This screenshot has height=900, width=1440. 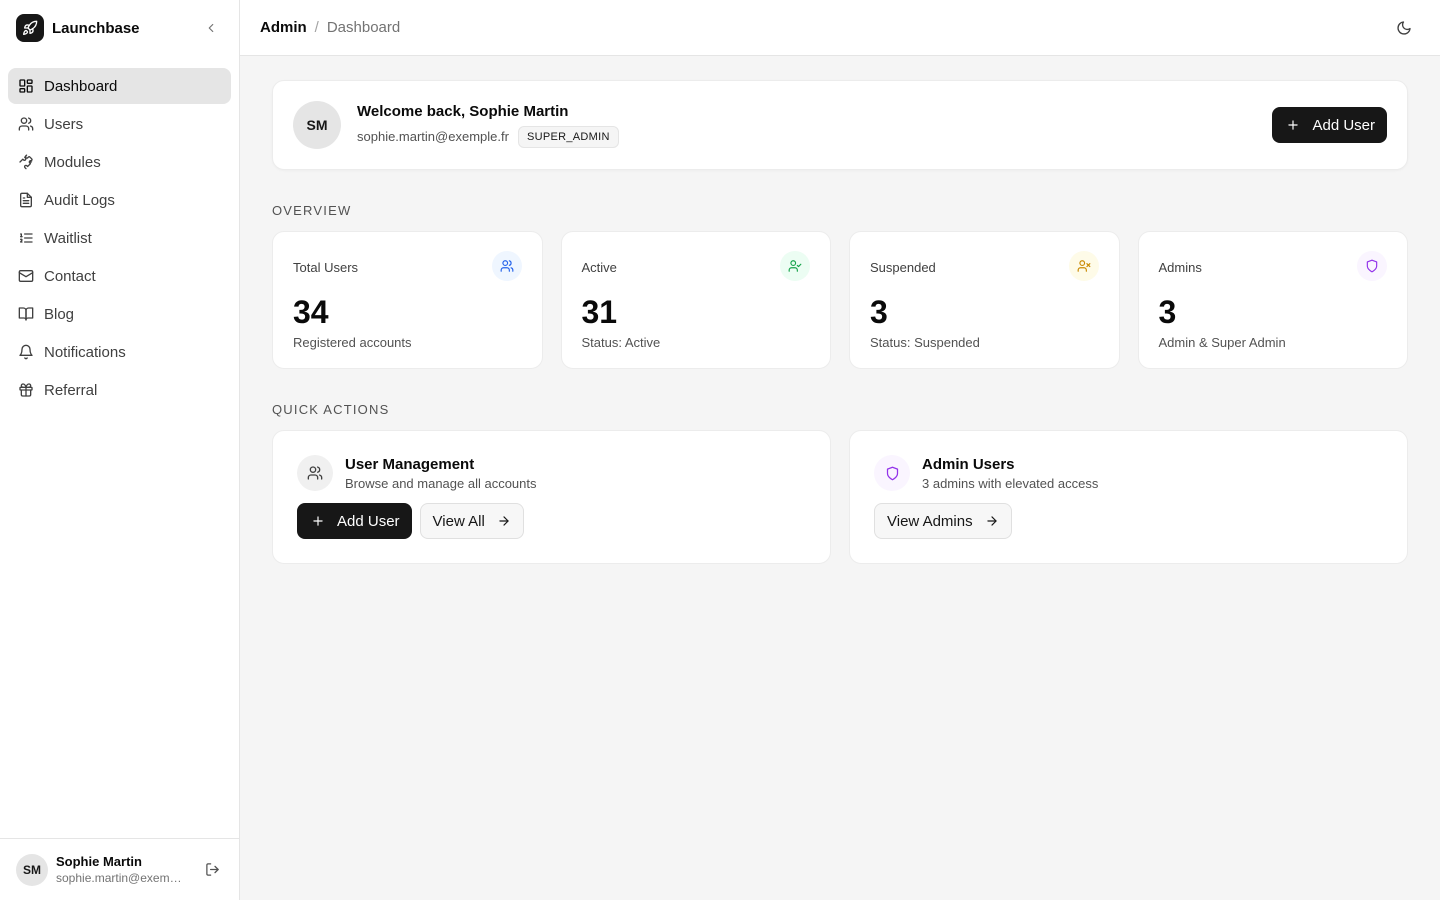 I want to click on sidebar-item-label: Modules, so click(x=72, y=162).